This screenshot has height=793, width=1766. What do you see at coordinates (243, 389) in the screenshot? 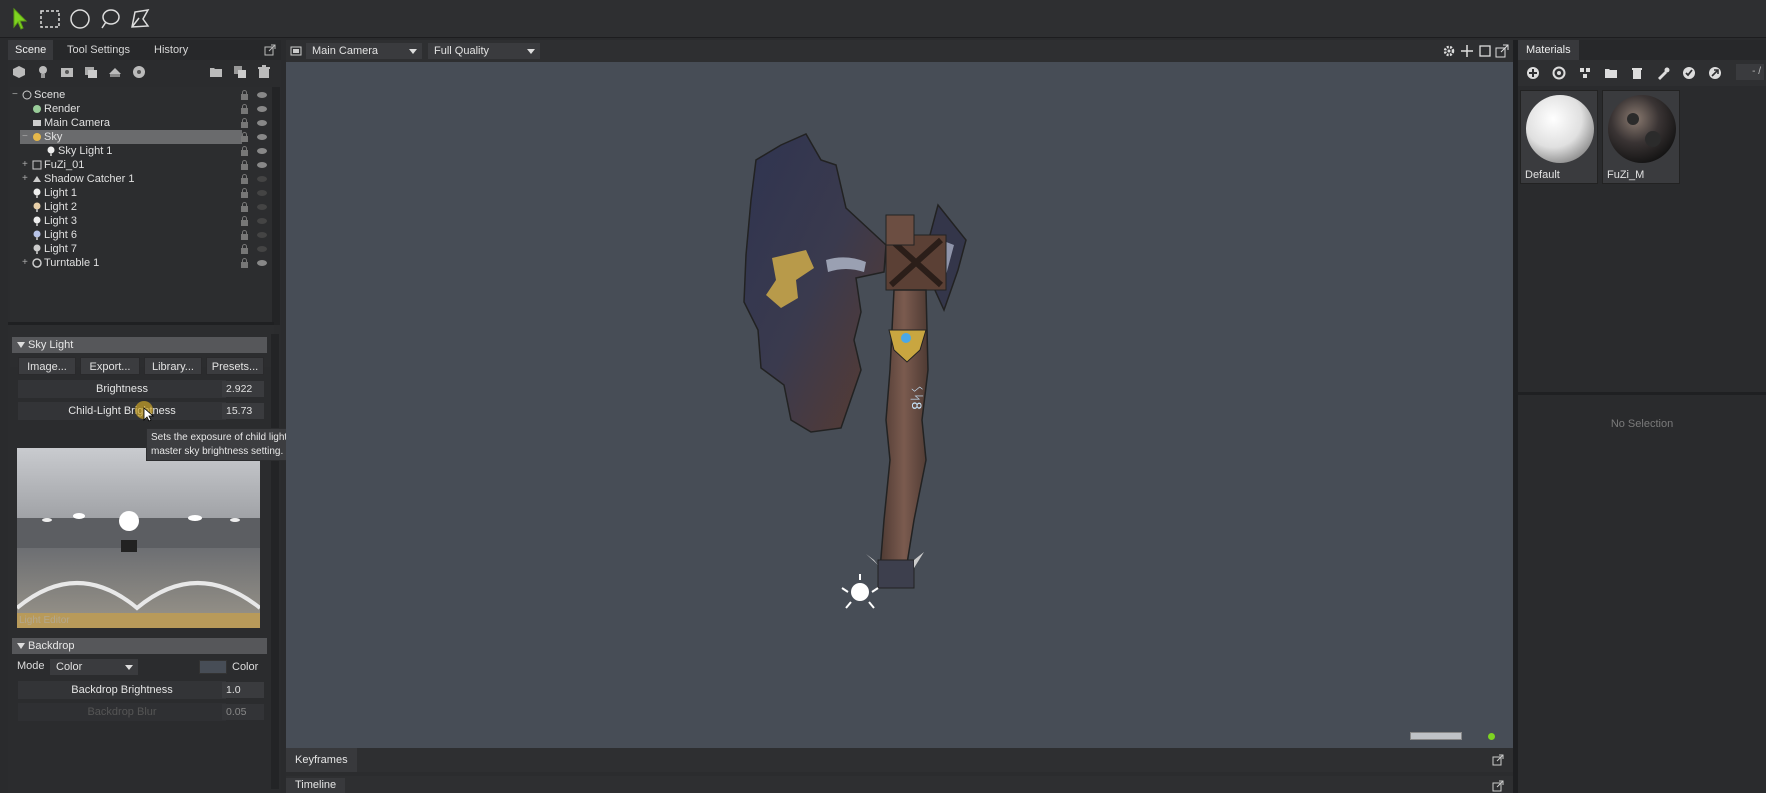
I see `brightness-value: 2.922` at bounding box center [243, 389].